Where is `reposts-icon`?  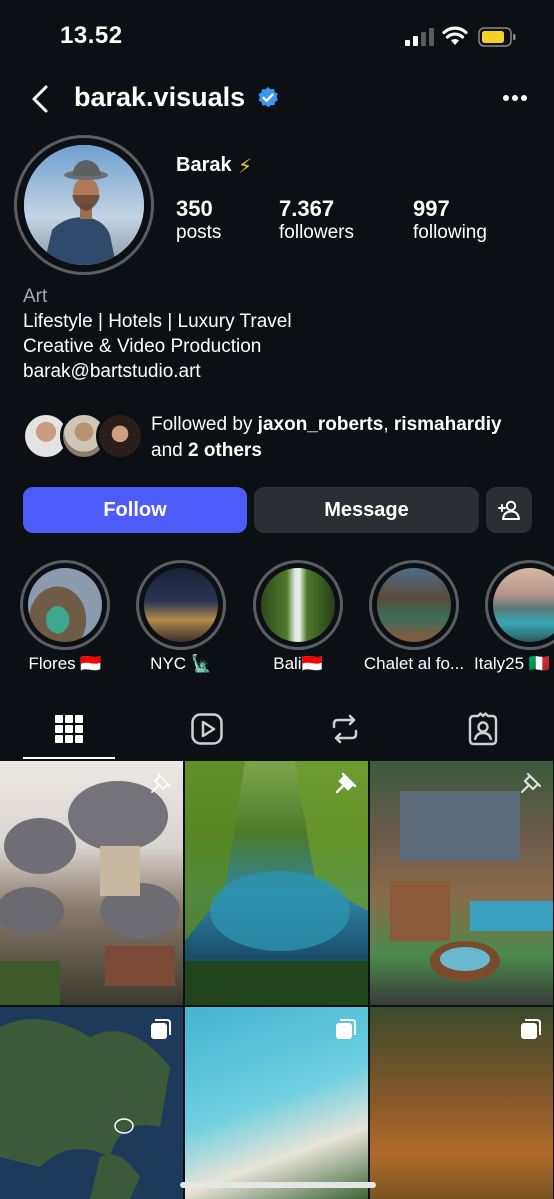 reposts-icon is located at coordinates (345, 729).